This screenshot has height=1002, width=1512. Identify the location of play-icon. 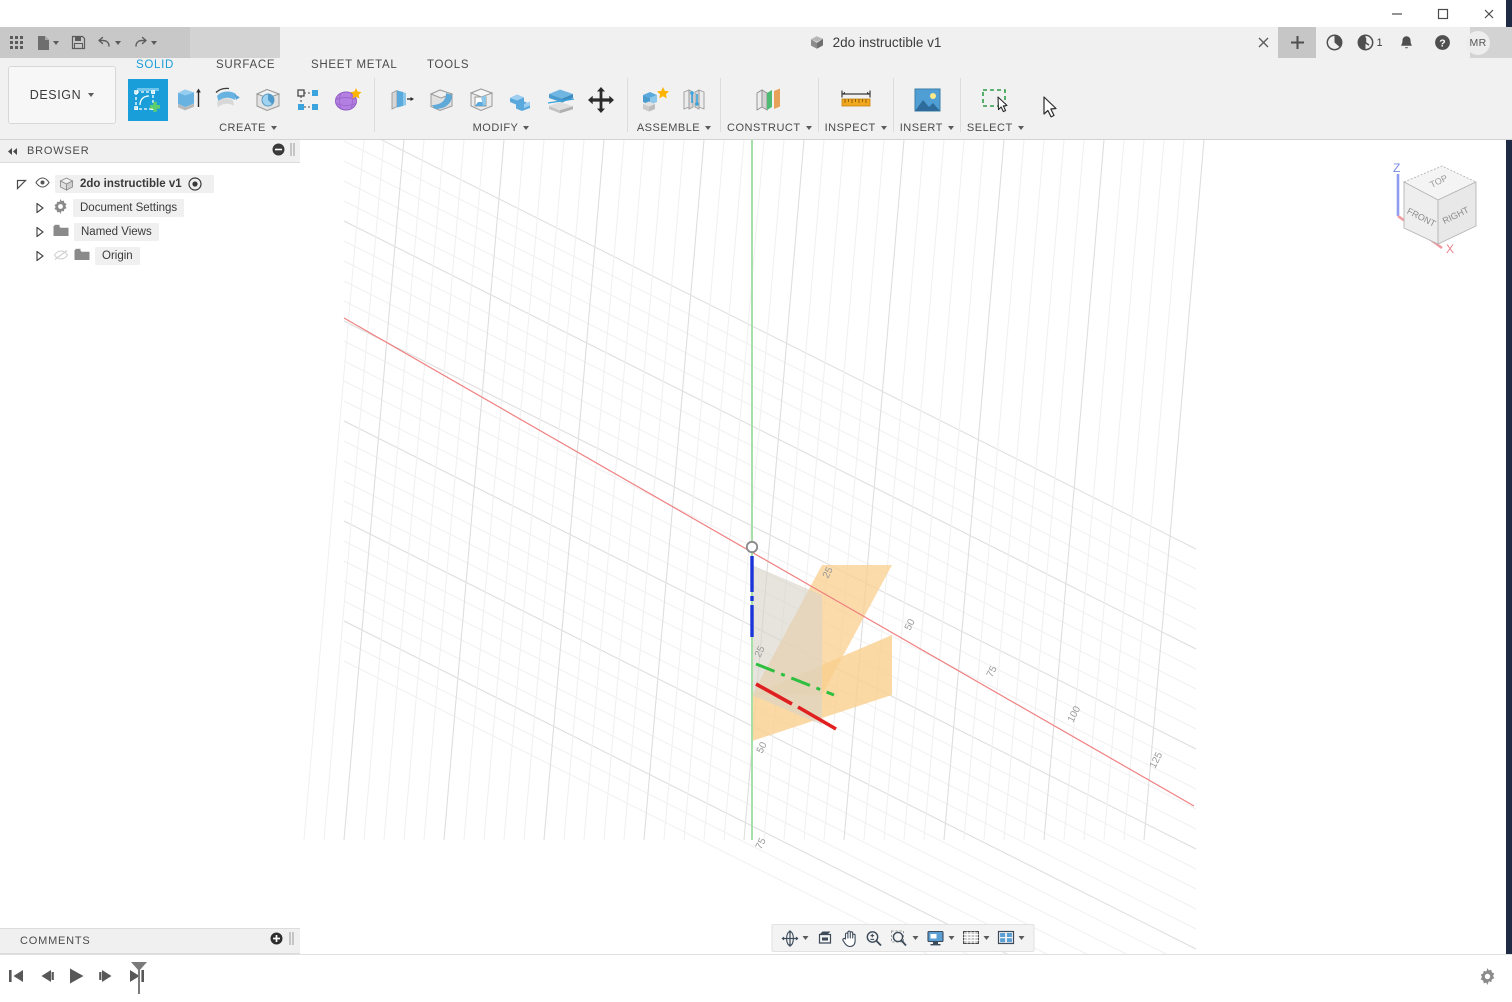
(76, 976).